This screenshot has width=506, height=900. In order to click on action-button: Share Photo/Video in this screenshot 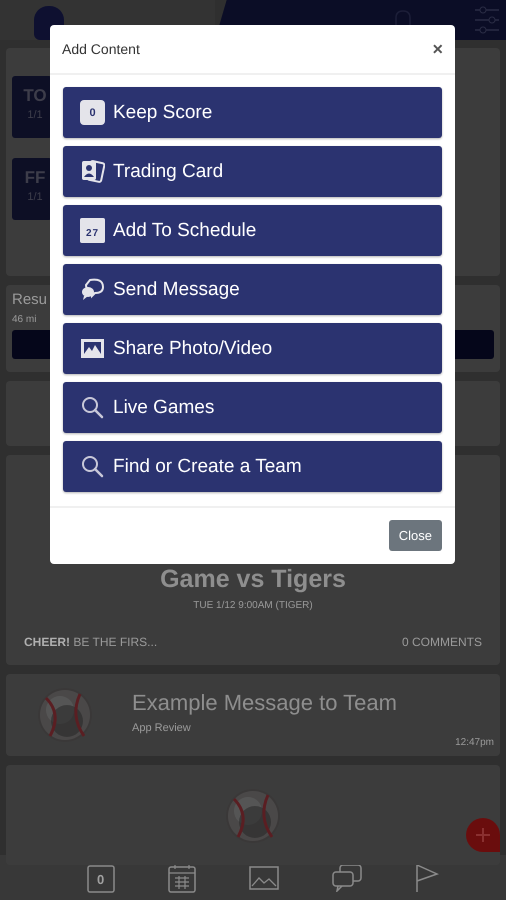, I will do `click(252, 348)`.